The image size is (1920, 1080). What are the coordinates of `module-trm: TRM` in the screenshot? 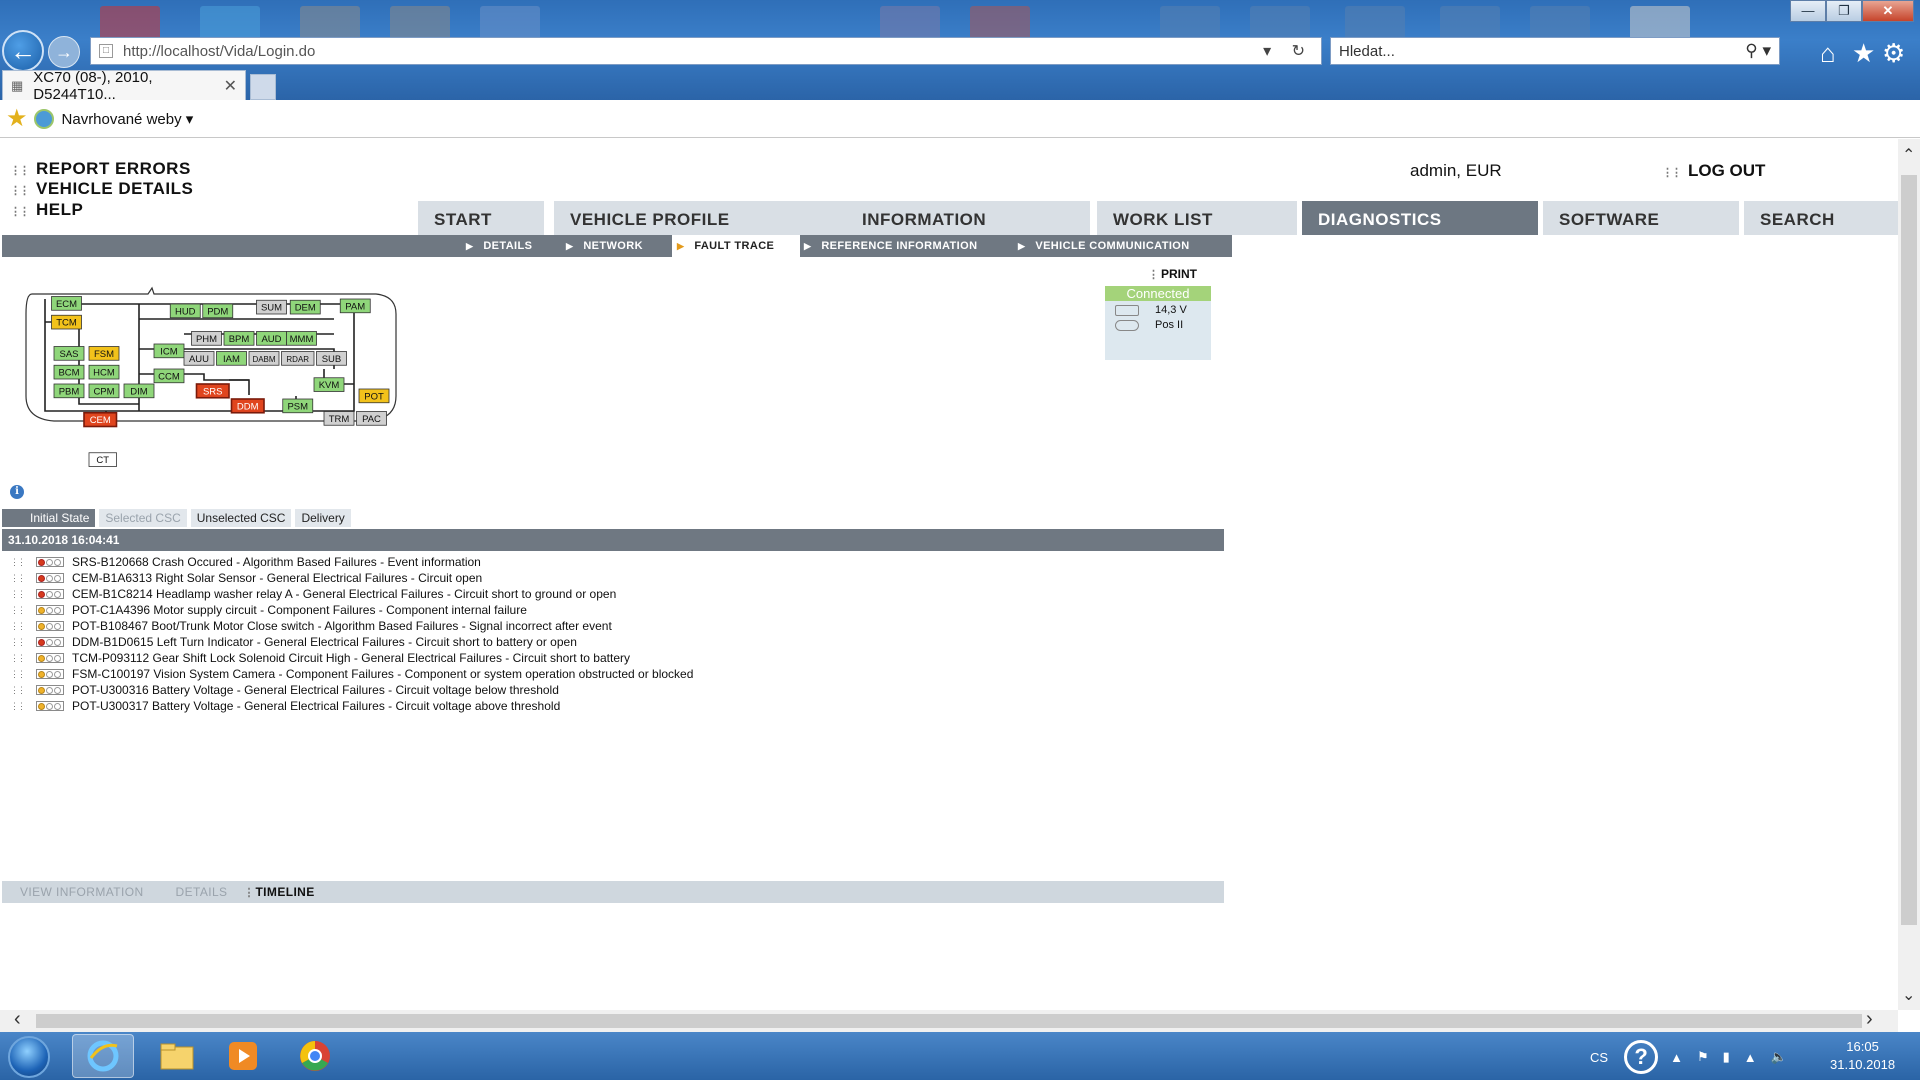 It's located at (339, 418).